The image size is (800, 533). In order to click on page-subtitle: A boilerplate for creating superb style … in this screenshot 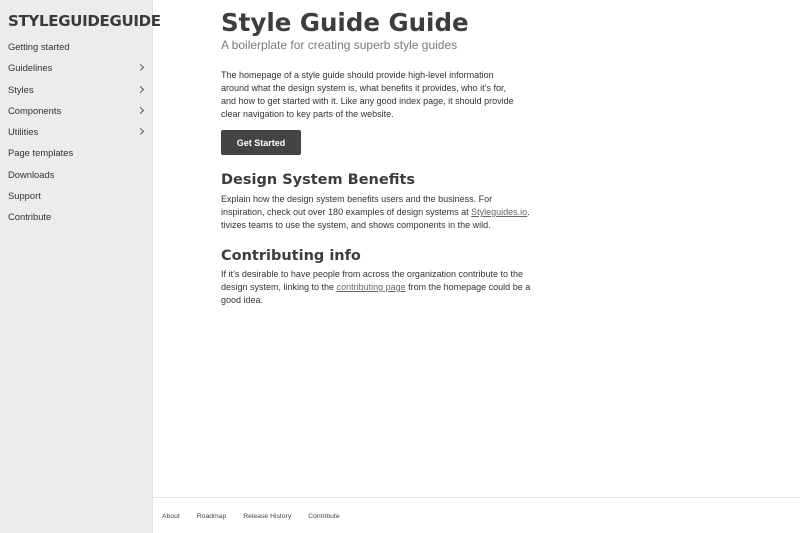, I will do `click(339, 45)`.